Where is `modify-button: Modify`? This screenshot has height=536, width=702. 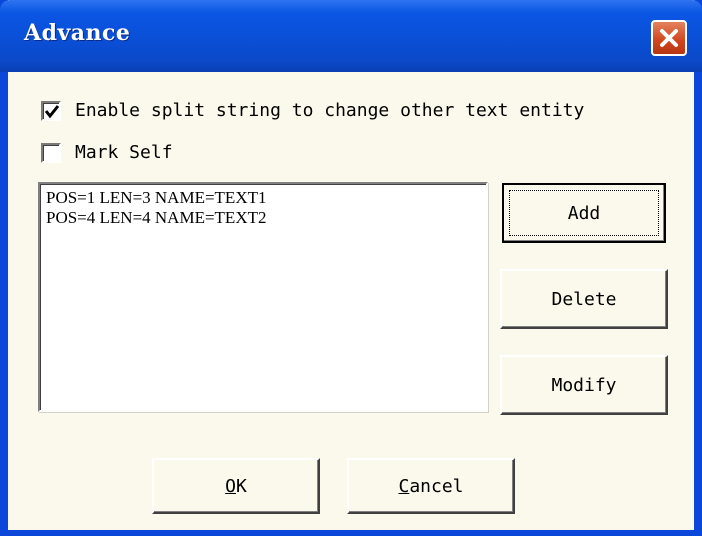
modify-button: Modify is located at coordinates (584, 385).